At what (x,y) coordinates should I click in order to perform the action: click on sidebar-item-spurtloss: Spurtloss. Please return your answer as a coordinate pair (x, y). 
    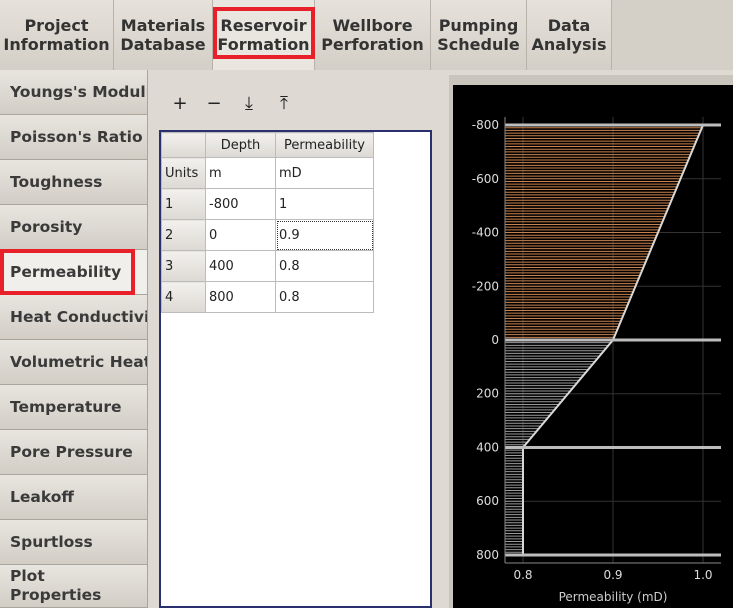
    Looking at the image, I should click on (74, 542).